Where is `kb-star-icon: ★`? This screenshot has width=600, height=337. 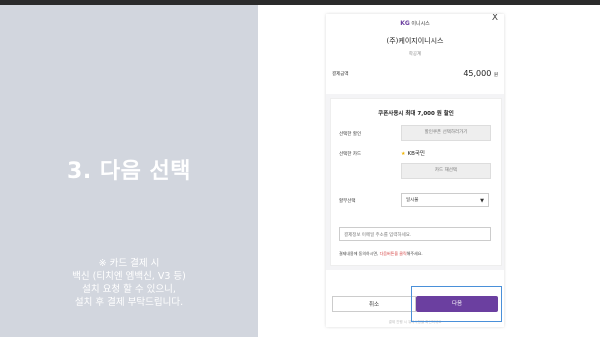
kb-star-icon: ★ is located at coordinates (403, 154).